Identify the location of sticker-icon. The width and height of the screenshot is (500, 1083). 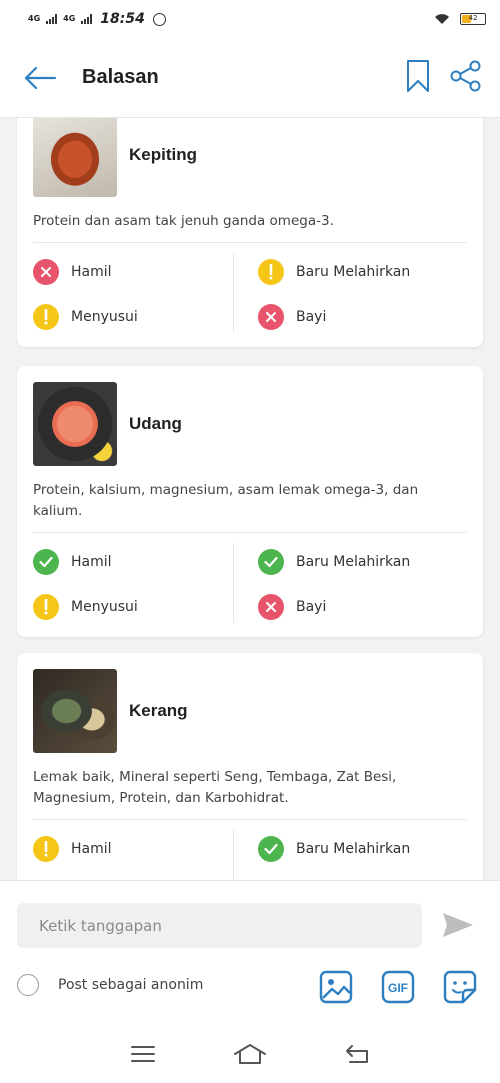
(460, 987).